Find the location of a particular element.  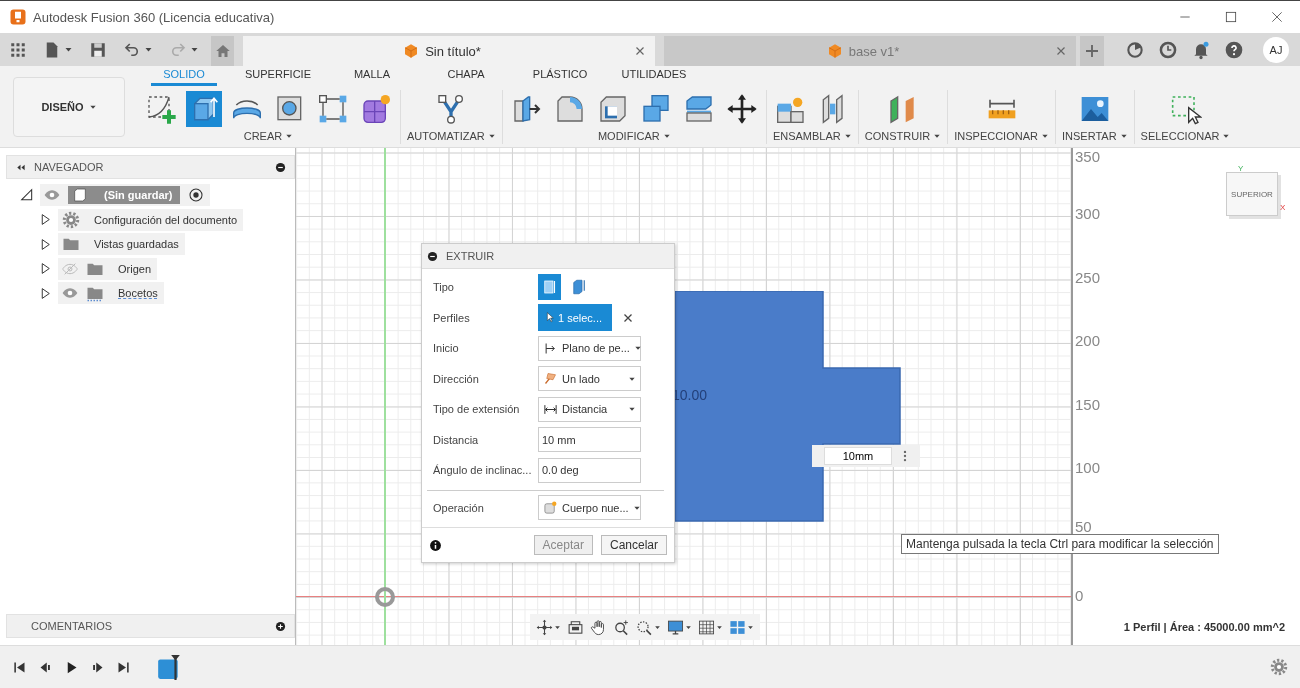

field-label: Tipo de extensión is located at coordinates (477, 409).